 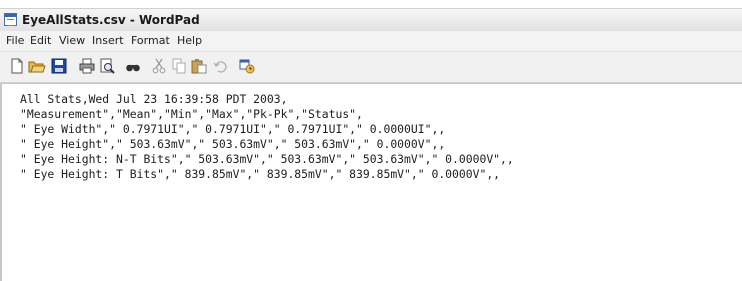 I want to click on document-line: All Stats,Wed Jul 23 16:39:58 PDT 2003,, so click(x=154, y=99).